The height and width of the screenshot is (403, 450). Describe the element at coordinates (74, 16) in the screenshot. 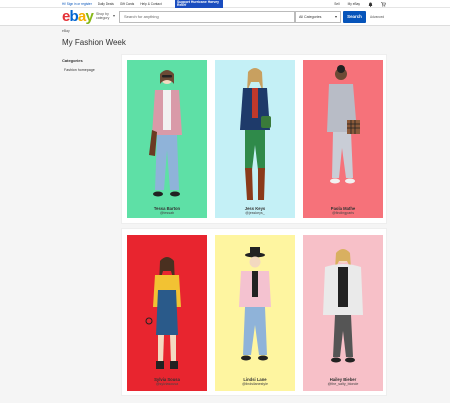

I see `logo-letter-b: b` at that location.